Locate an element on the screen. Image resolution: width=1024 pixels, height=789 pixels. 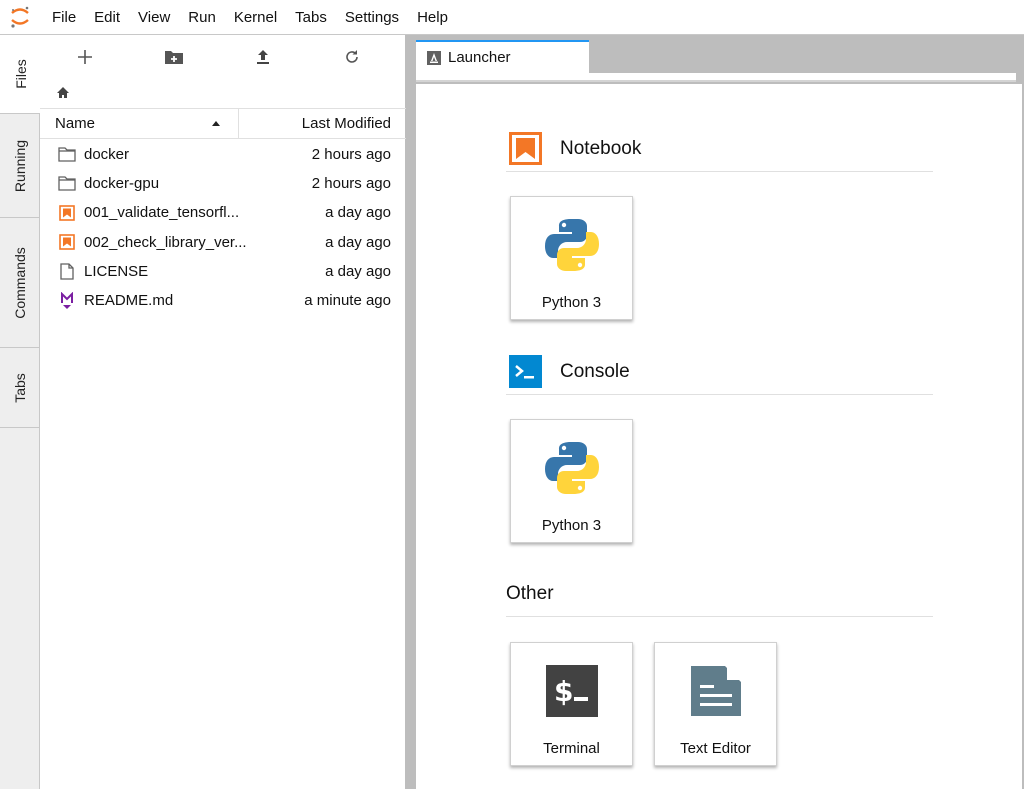
sidebar-tab-label: Running is located at coordinates (20, 165).